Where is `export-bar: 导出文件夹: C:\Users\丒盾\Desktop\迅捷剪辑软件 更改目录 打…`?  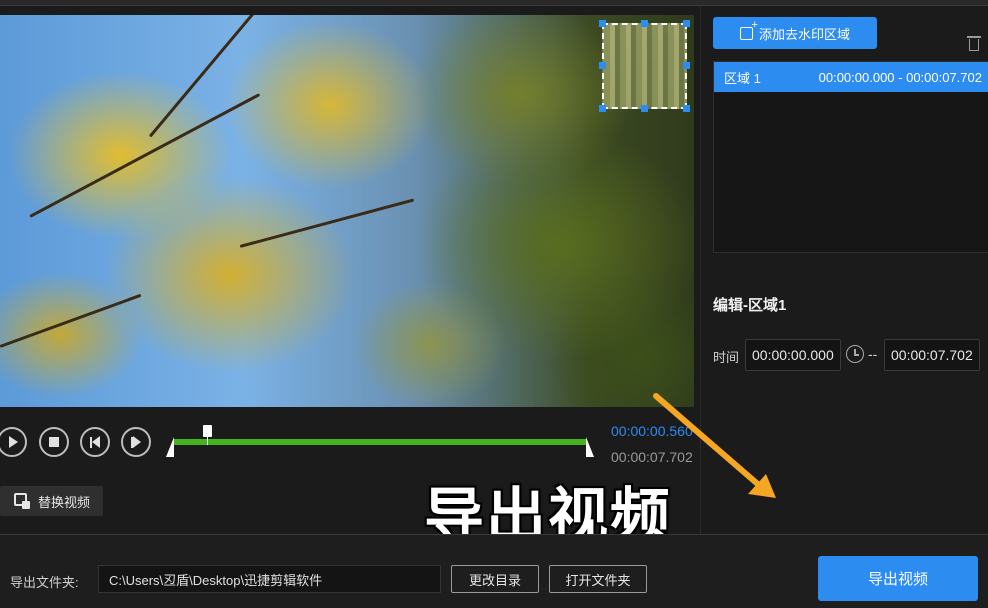 export-bar: 导出文件夹: C:\Users\丒盾\Desktop\迅捷剪辑软件 更改目录 打… is located at coordinates (494, 571).